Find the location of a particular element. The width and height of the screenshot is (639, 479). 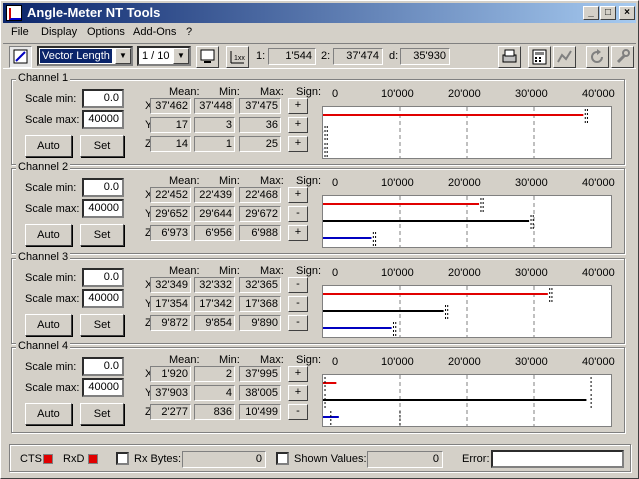

cts-indicator is located at coordinates (48, 459).